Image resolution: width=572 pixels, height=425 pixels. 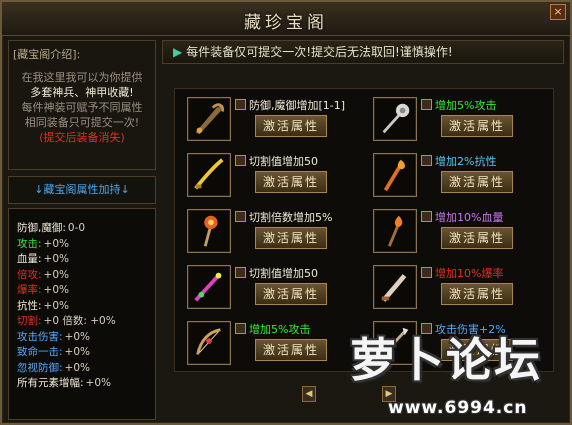 What do you see at coordinates (82, 77) in the screenshot?
I see `intro-line: 在我这里我可以为你提供` at bounding box center [82, 77].